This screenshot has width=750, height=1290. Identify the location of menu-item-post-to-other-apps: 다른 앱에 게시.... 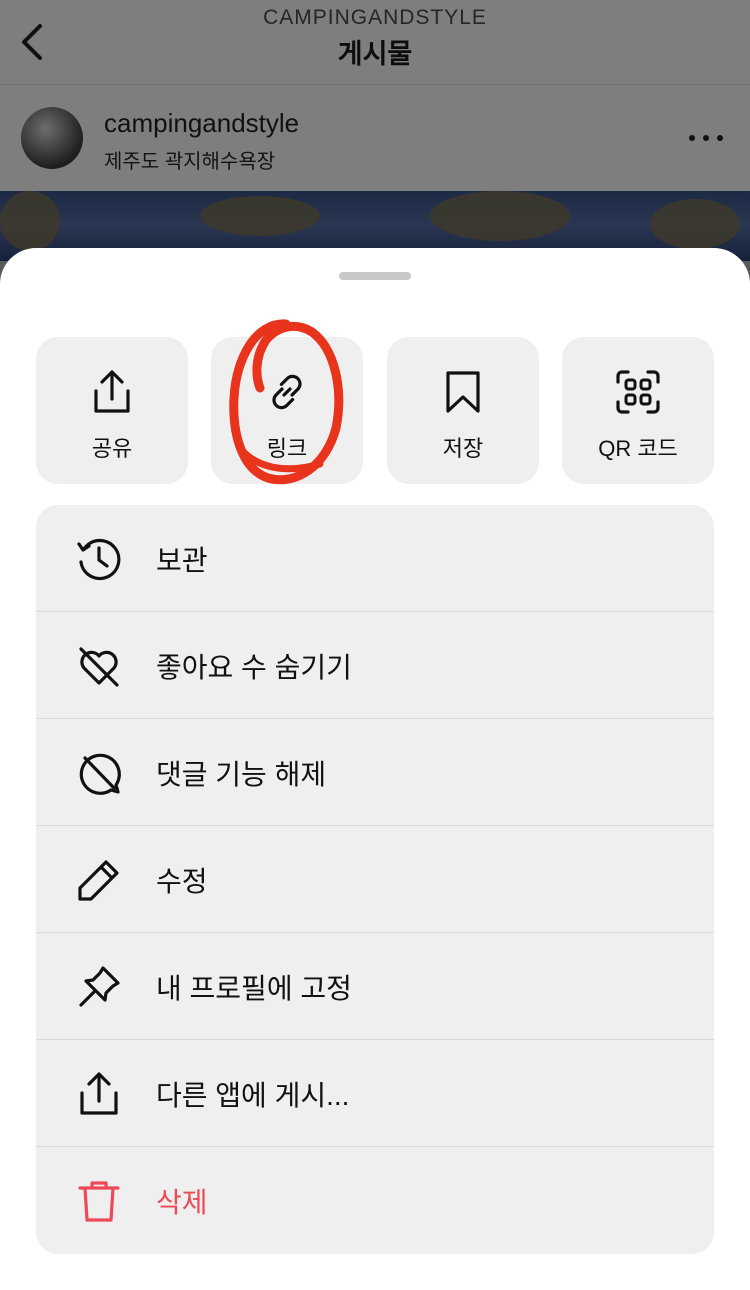
(375, 1093).